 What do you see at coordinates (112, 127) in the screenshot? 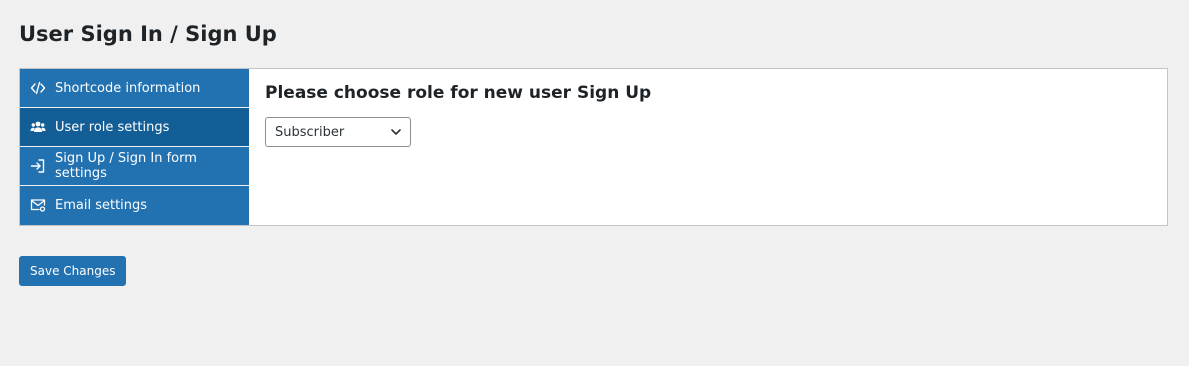
I see `sidebar-item-label: User role settings` at bounding box center [112, 127].